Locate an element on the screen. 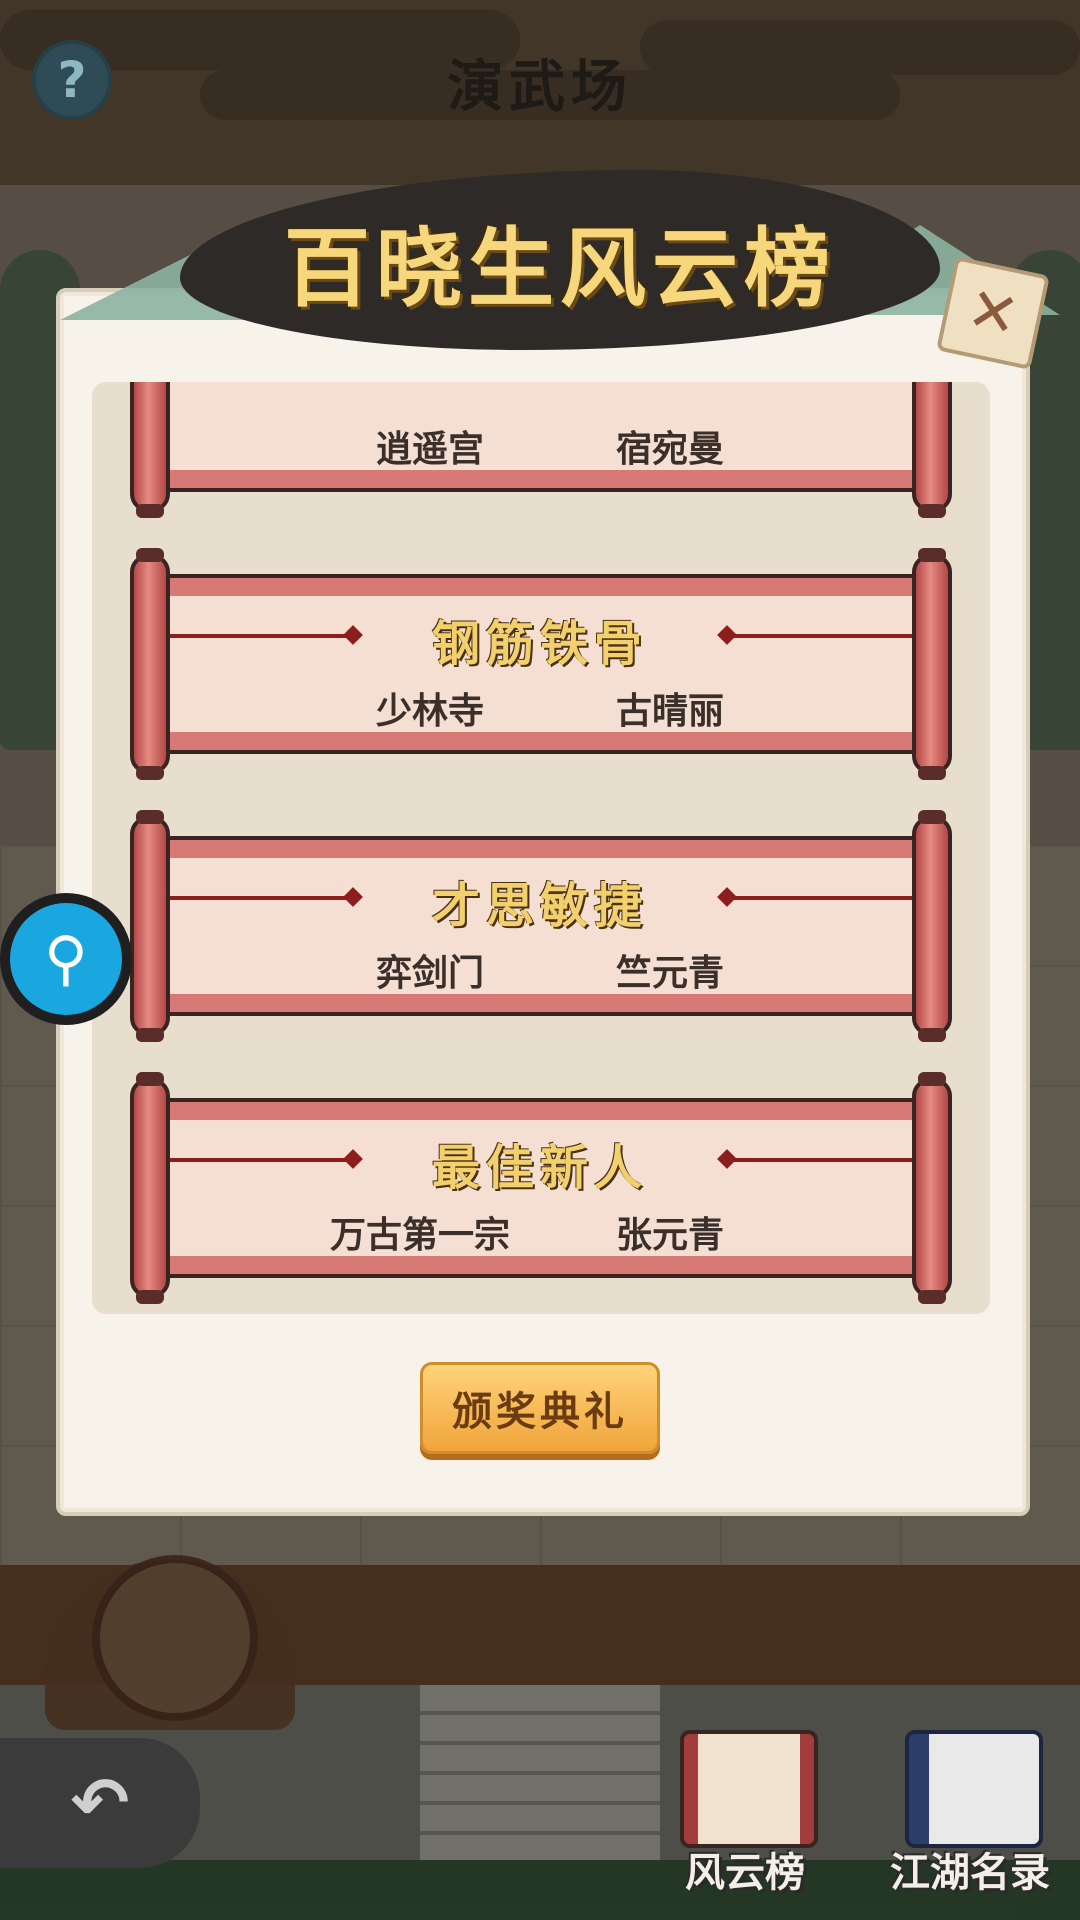 The width and height of the screenshot is (1080, 1920). scroll-paper: 钢筋铁骨 少林寺 古晴丽 is located at coordinates (541, 664).